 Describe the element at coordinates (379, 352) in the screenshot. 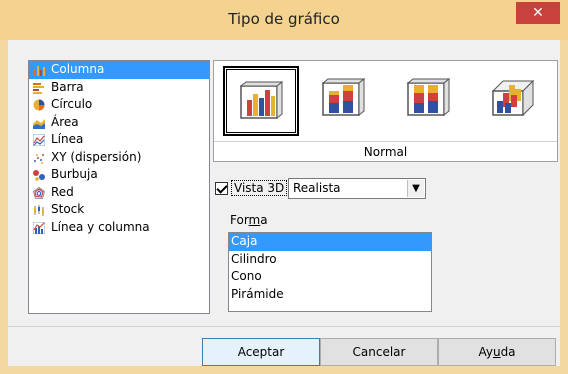

I see `cancel-button: Cancelar` at that location.